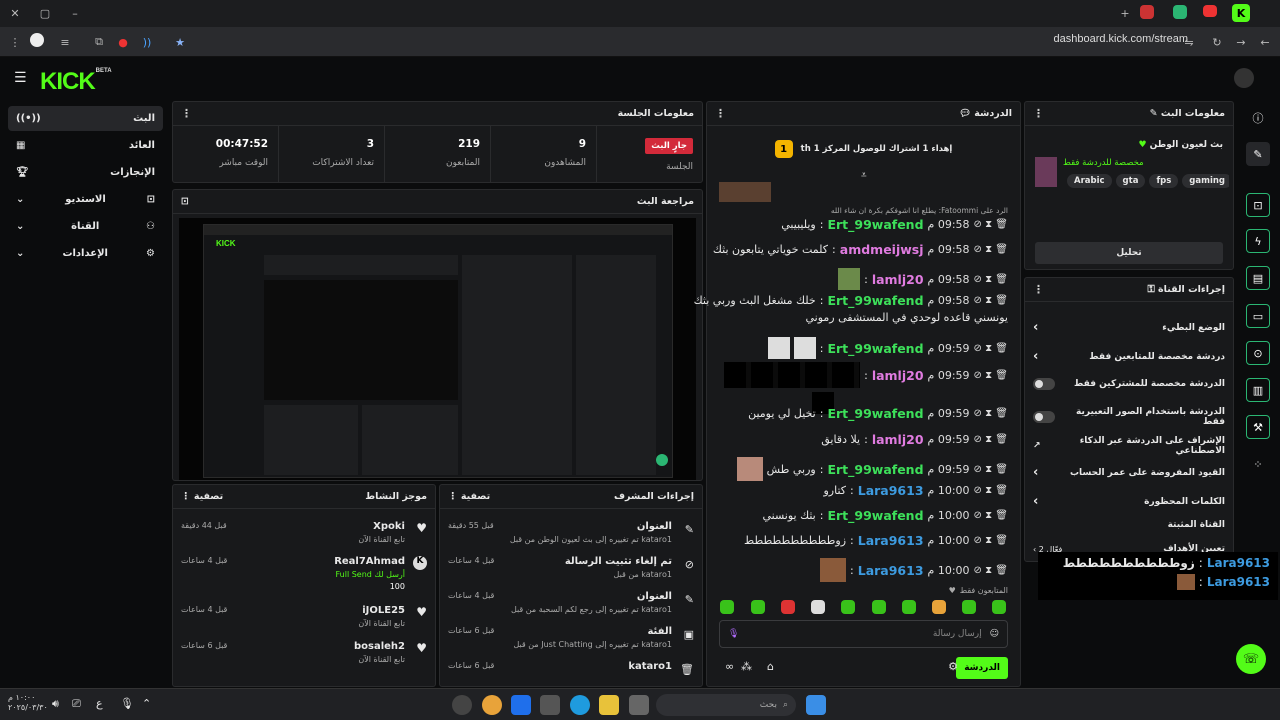 Image resolution: width=1280 pixels, height=720 pixels. What do you see at coordinates (1129, 472) in the screenshot?
I see `channel-action-account-age: القيود المفروضة على عمر الحساب ›` at bounding box center [1129, 472].